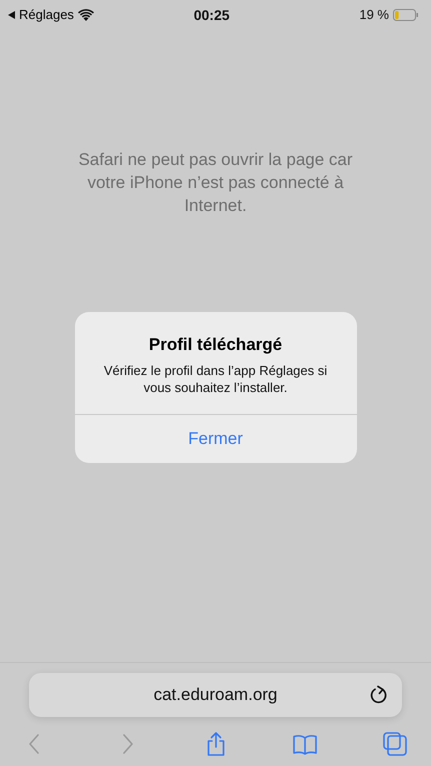 This screenshot has height=766, width=431. What do you see at coordinates (374, 15) in the screenshot?
I see `battery-percentage: 19 %` at bounding box center [374, 15].